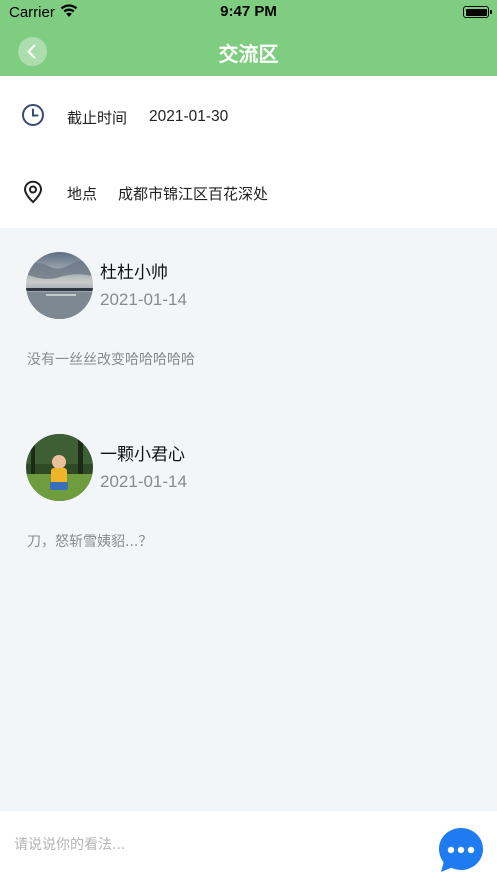 Image resolution: width=497 pixels, height=883 pixels. Describe the element at coordinates (248, 114) in the screenshot. I see `deadline-row: 截止时间 2021-01-30` at that location.